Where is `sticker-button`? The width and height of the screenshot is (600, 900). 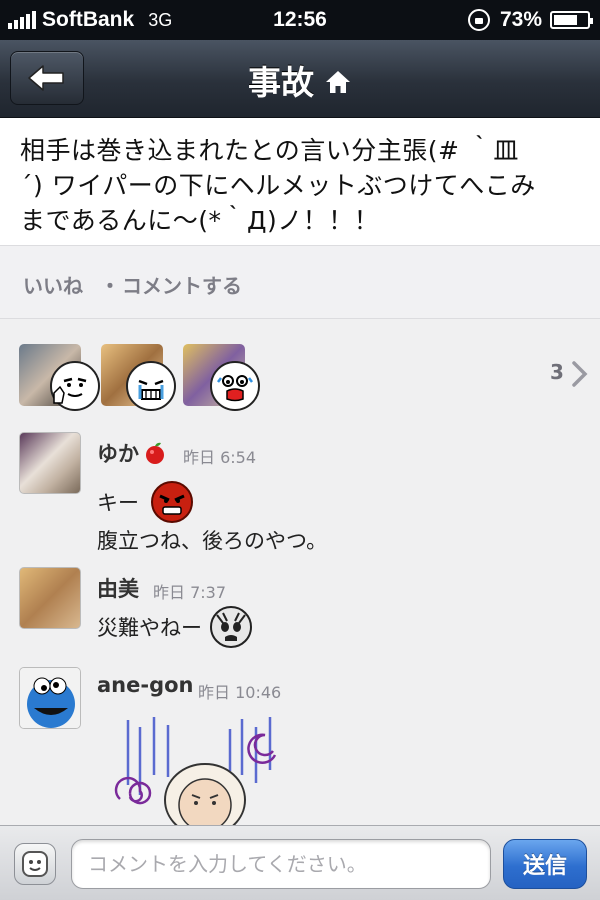 sticker-button is located at coordinates (35, 864).